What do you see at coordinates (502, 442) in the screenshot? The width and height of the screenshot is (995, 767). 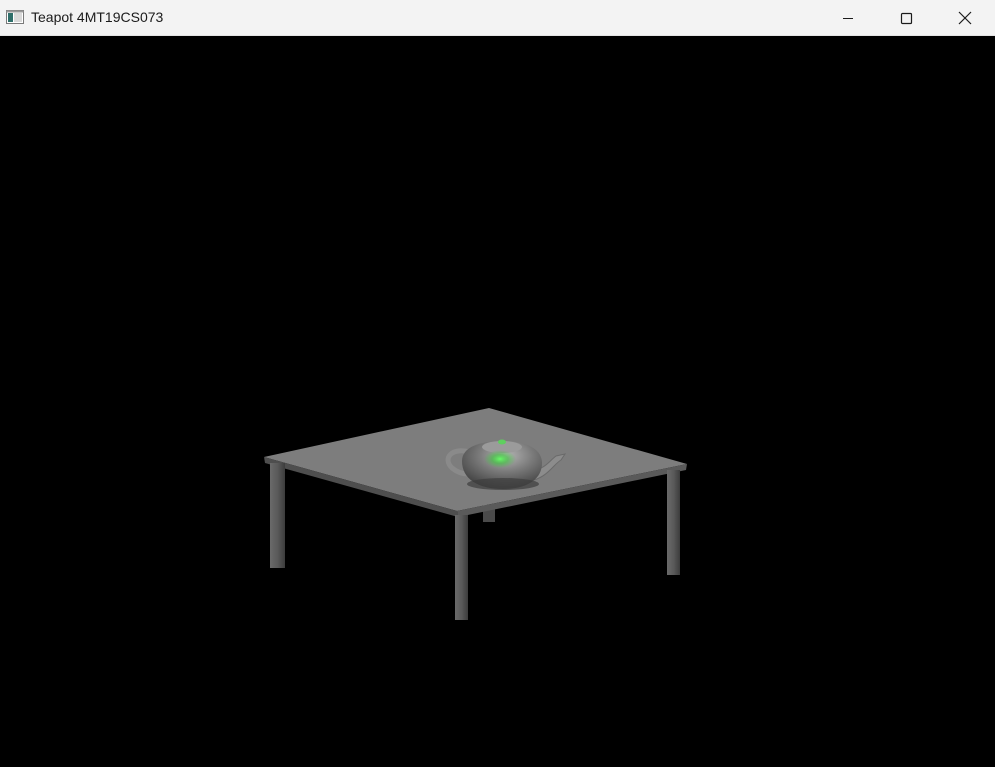 I see `teapot-knob` at bounding box center [502, 442].